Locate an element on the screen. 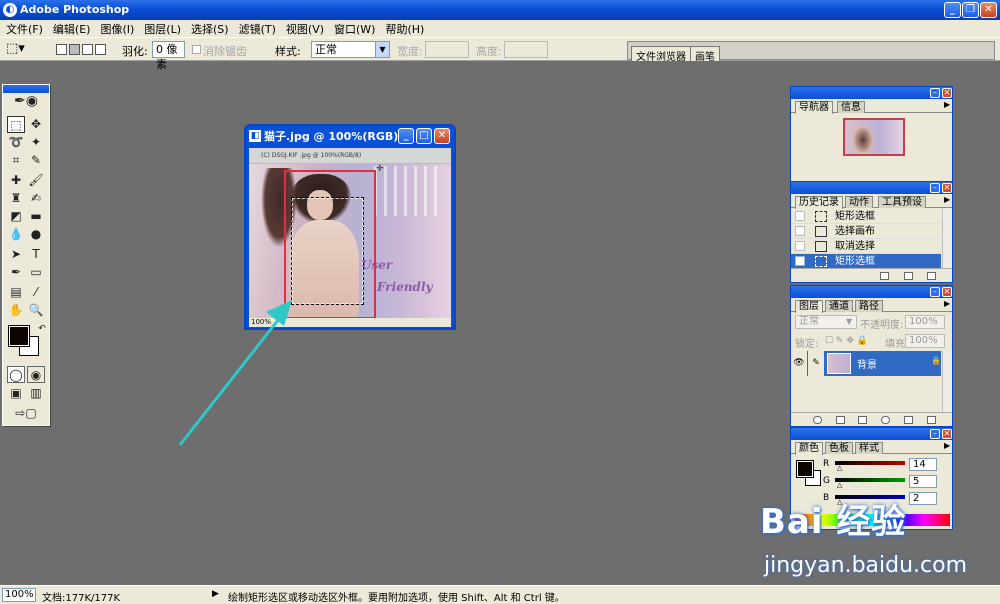 This screenshot has width=1000, height=604. tab-channels: 通道 is located at coordinates (839, 306).